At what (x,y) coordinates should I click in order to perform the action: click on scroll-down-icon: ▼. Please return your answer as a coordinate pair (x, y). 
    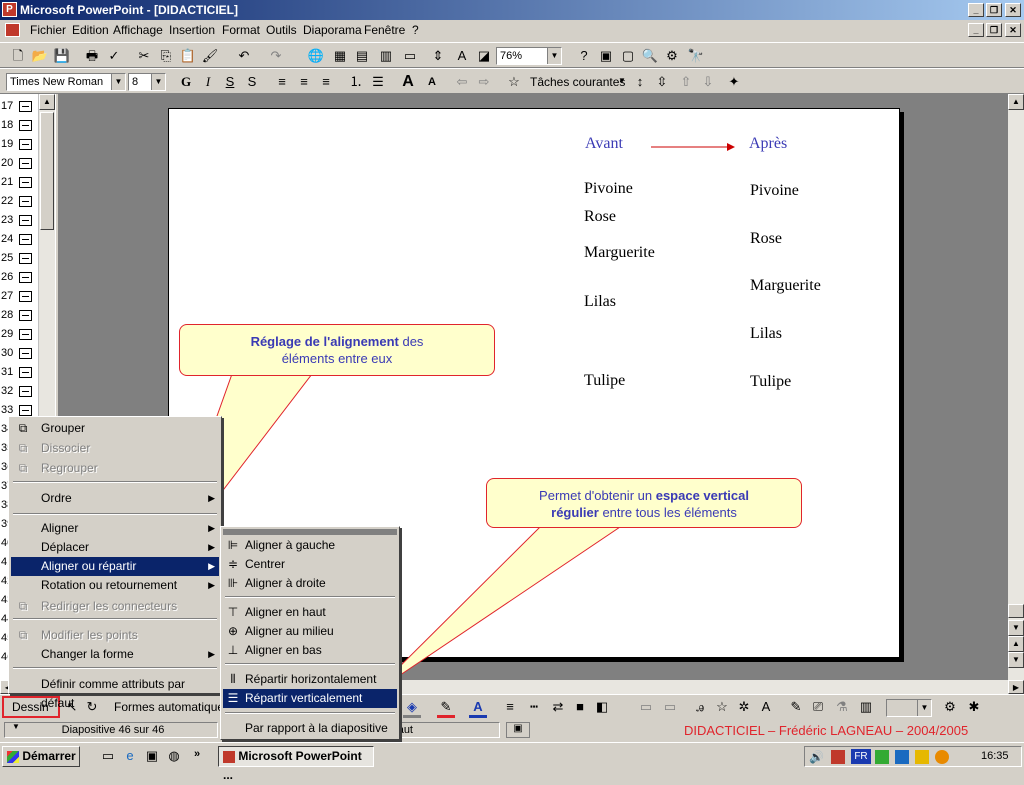
    Looking at the image, I should click on (1016, 628).